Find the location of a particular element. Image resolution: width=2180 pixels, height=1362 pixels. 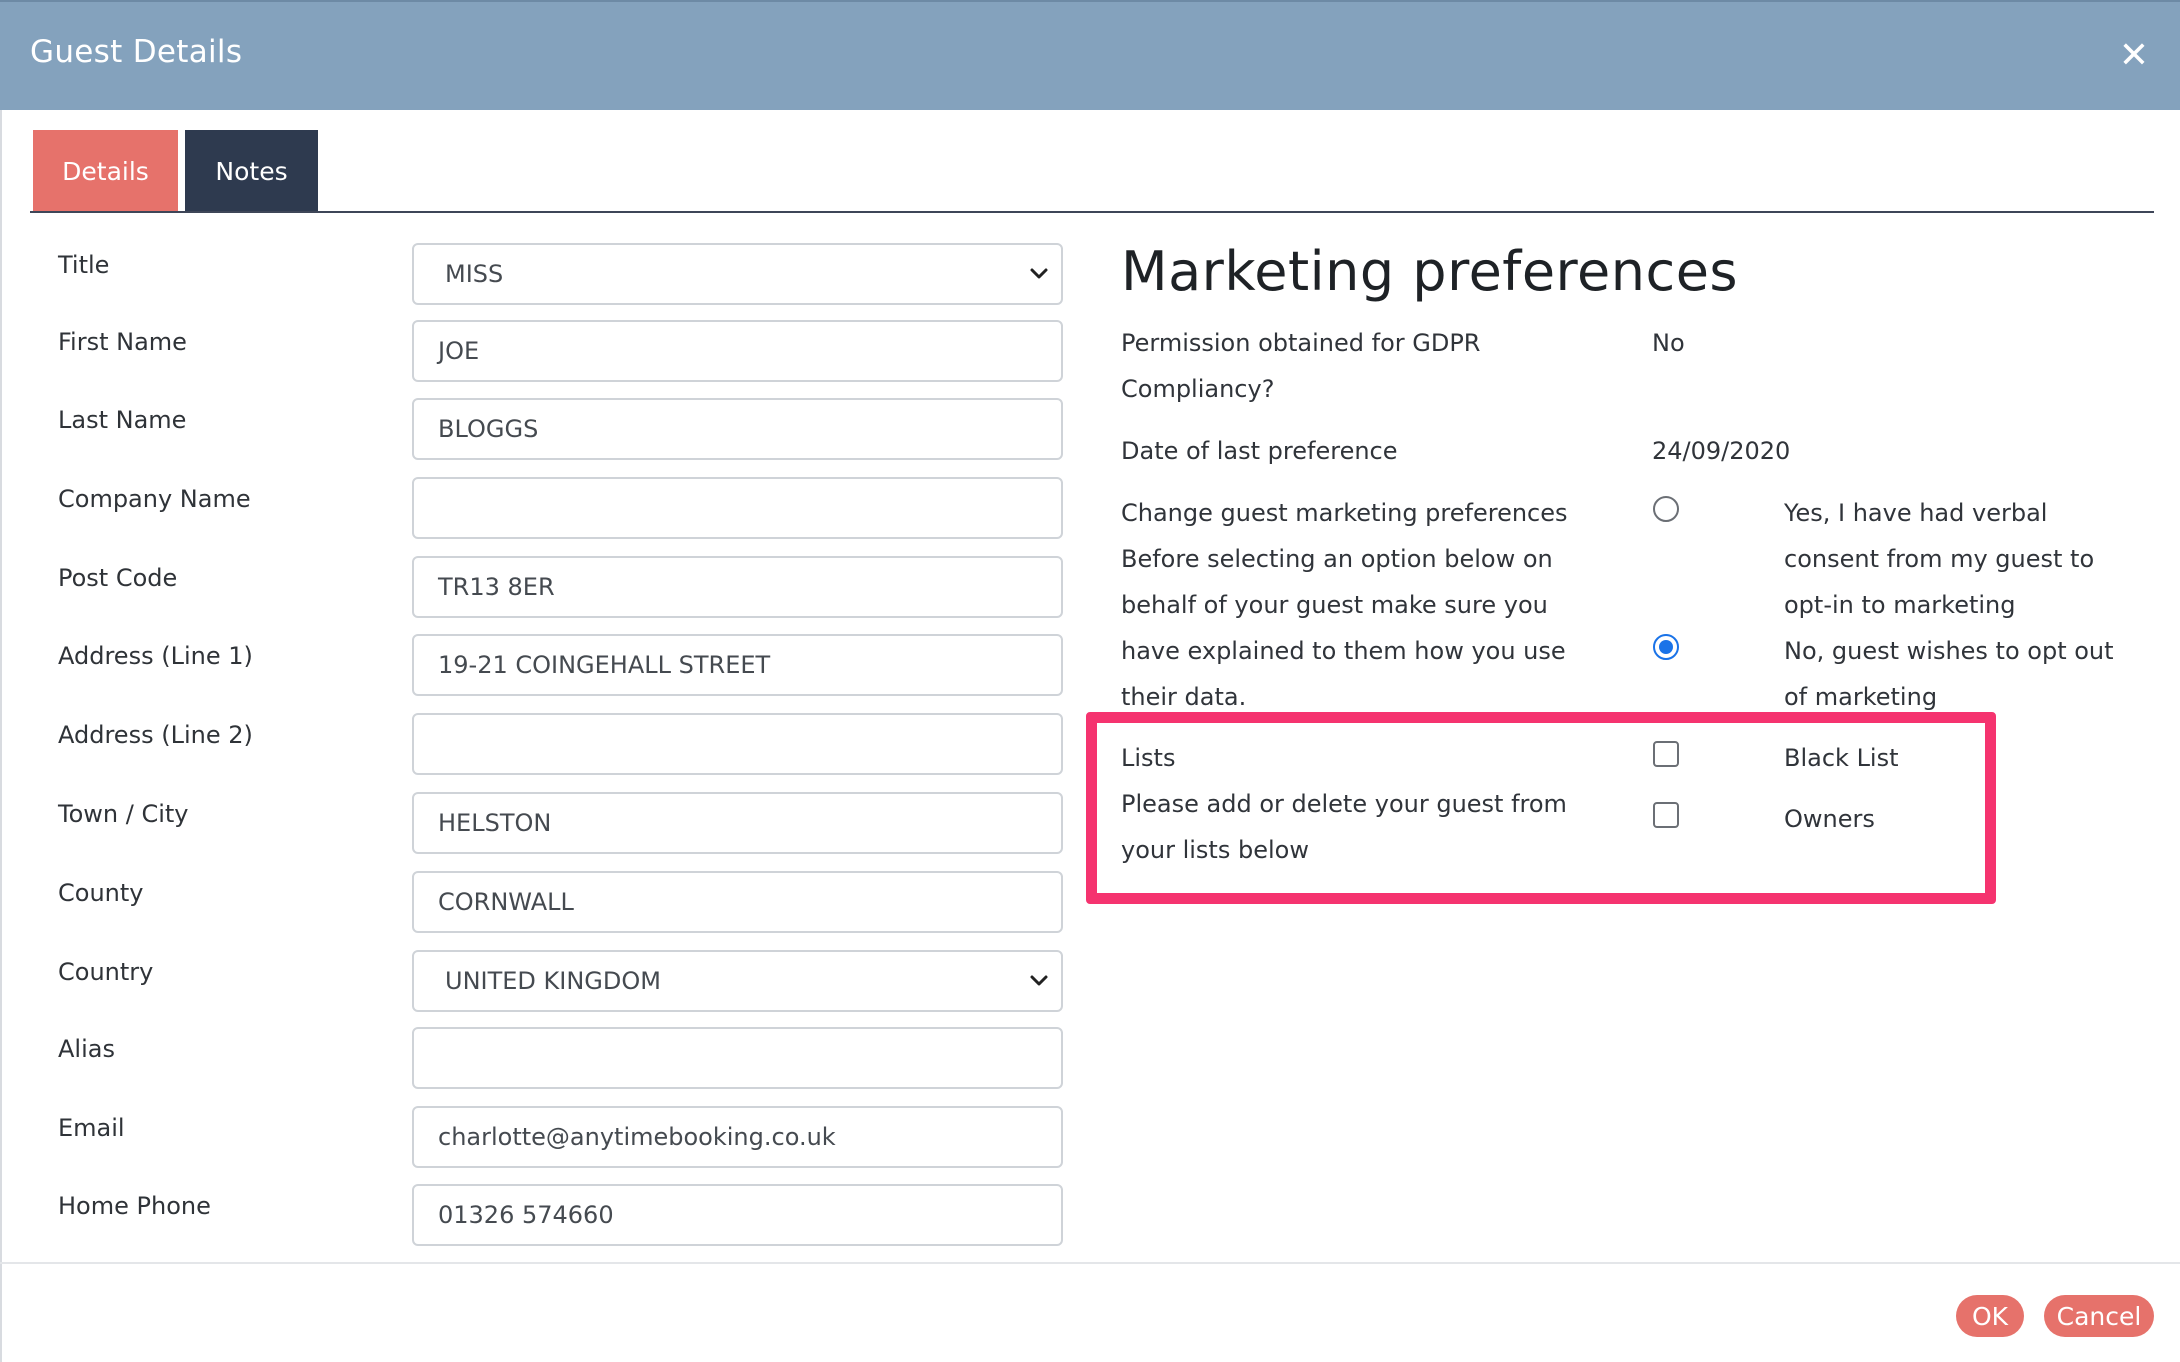

town-city-input: HELSTON is located at coordinates (737, 823).